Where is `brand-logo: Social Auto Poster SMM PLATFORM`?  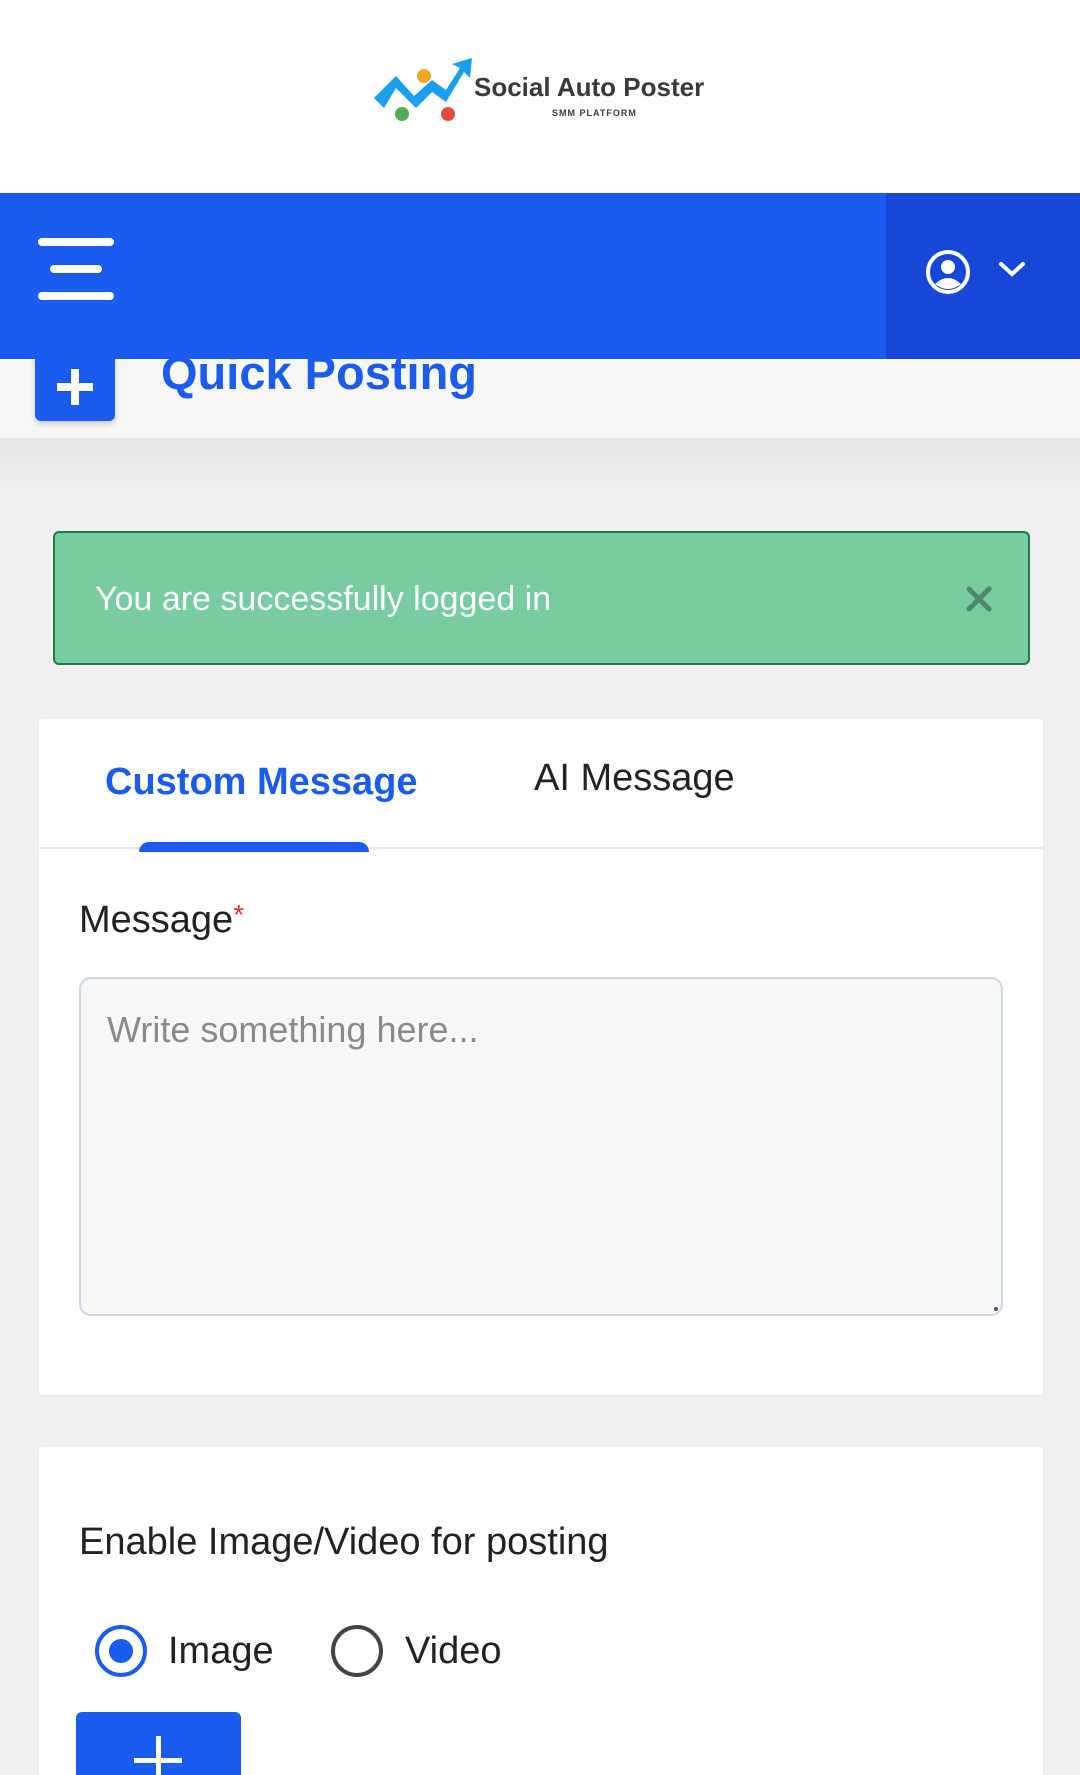 brand-logo: Social Auto Poster SMM PLATFORM is located at coordinates (542, 94).